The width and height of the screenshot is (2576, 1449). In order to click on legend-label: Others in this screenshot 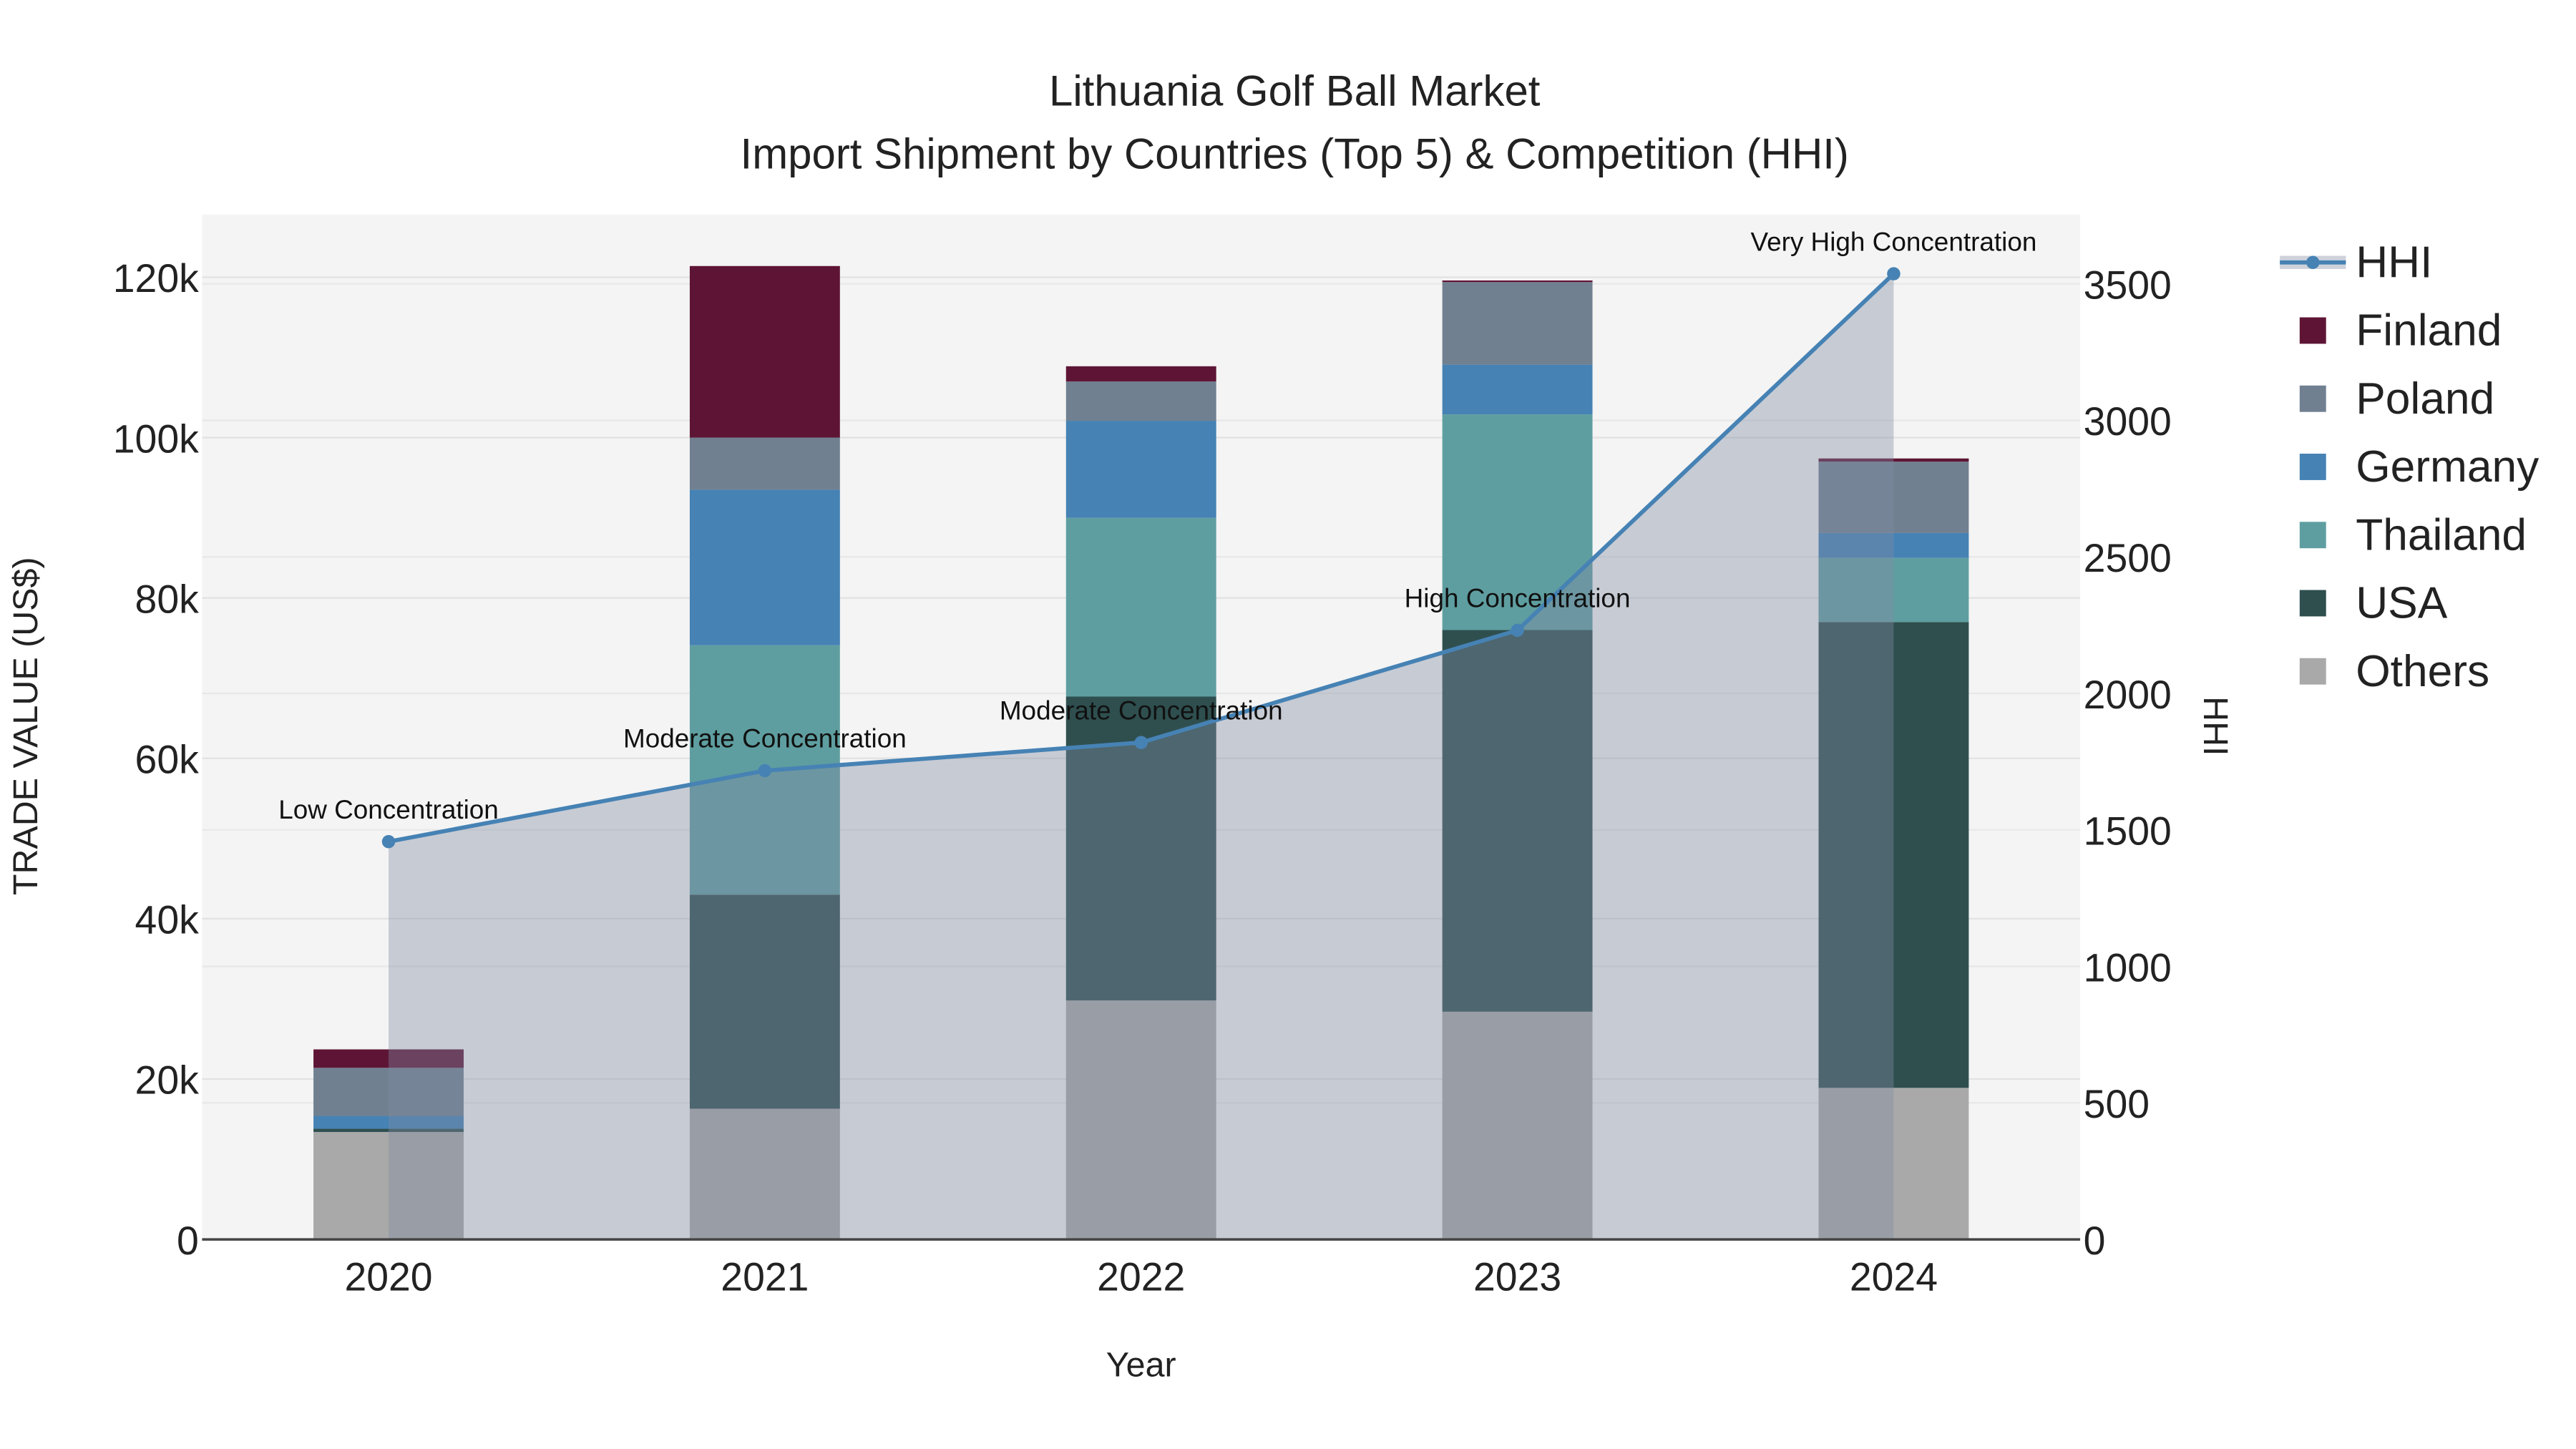, I will do `click(2422, 671)`.